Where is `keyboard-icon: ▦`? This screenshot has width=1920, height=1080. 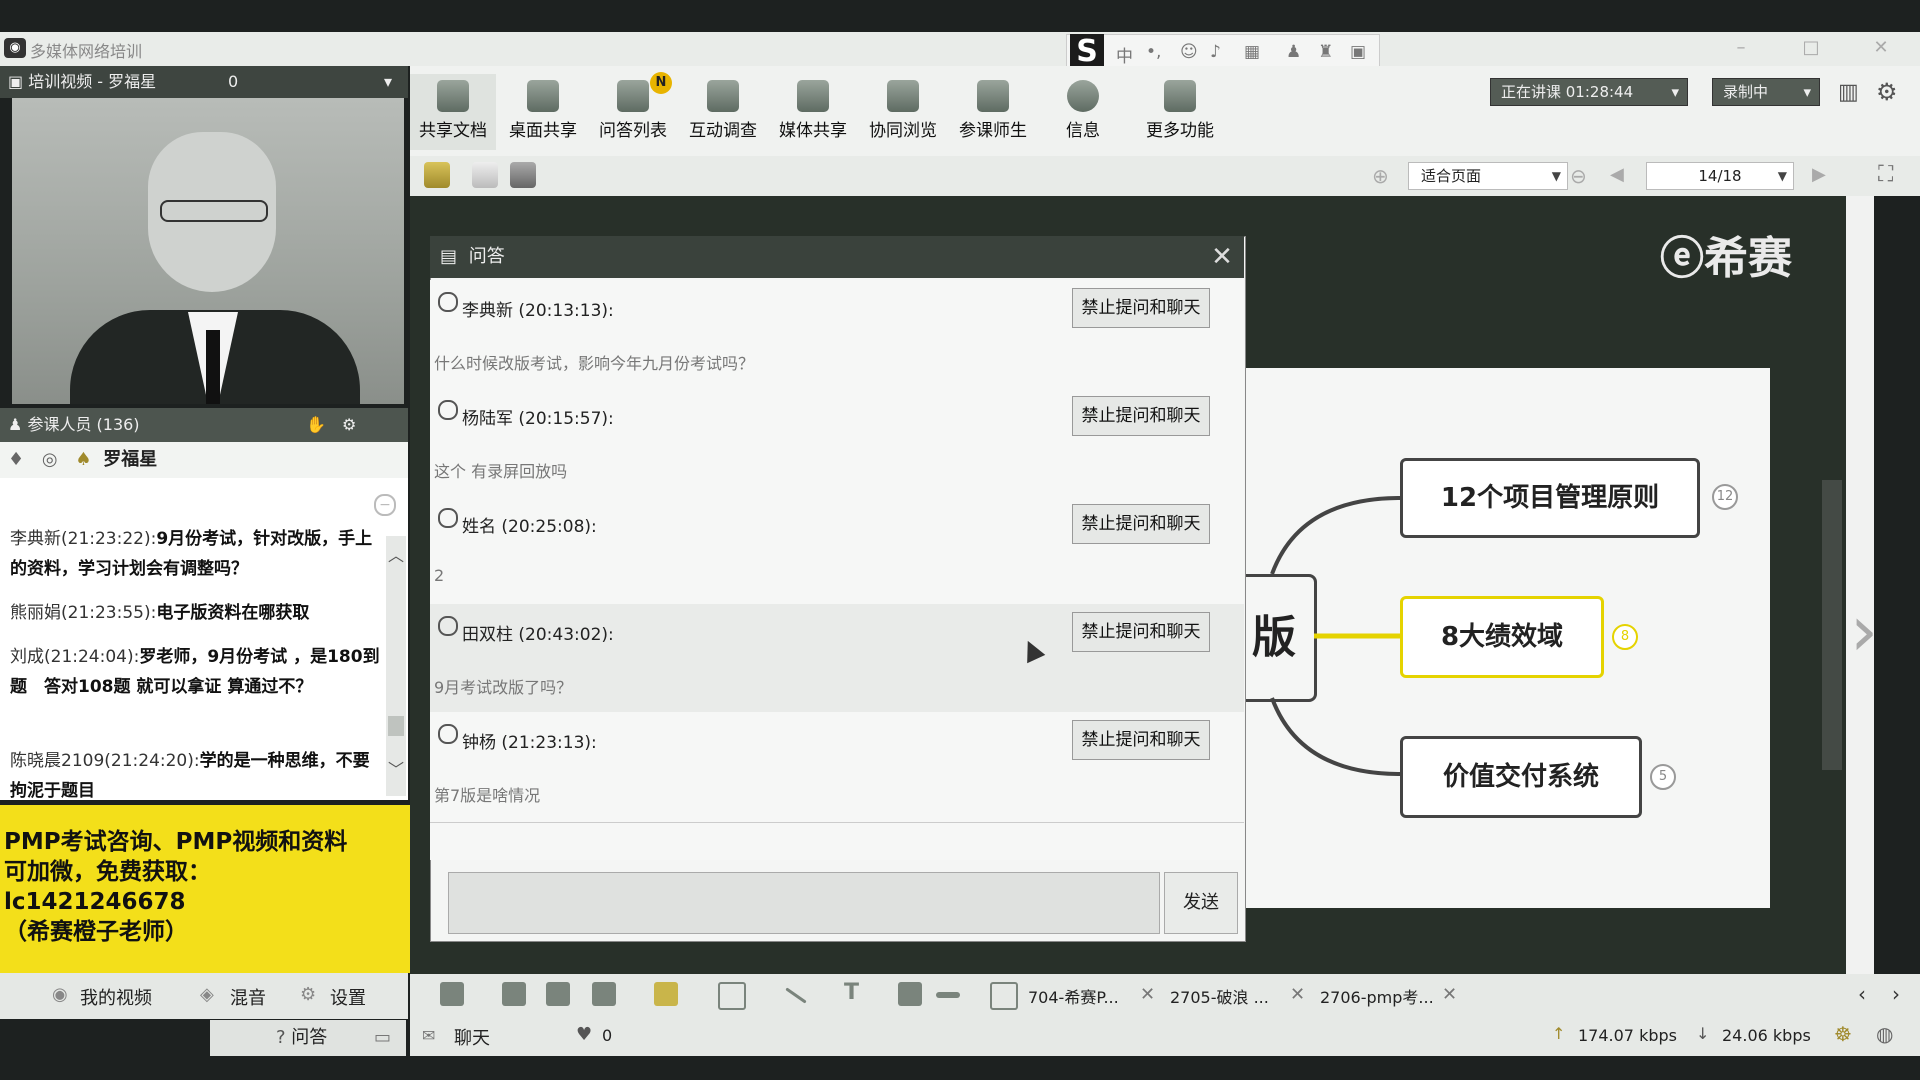 keyboard-icon: ▦ is located at coordinates (1253, 52).